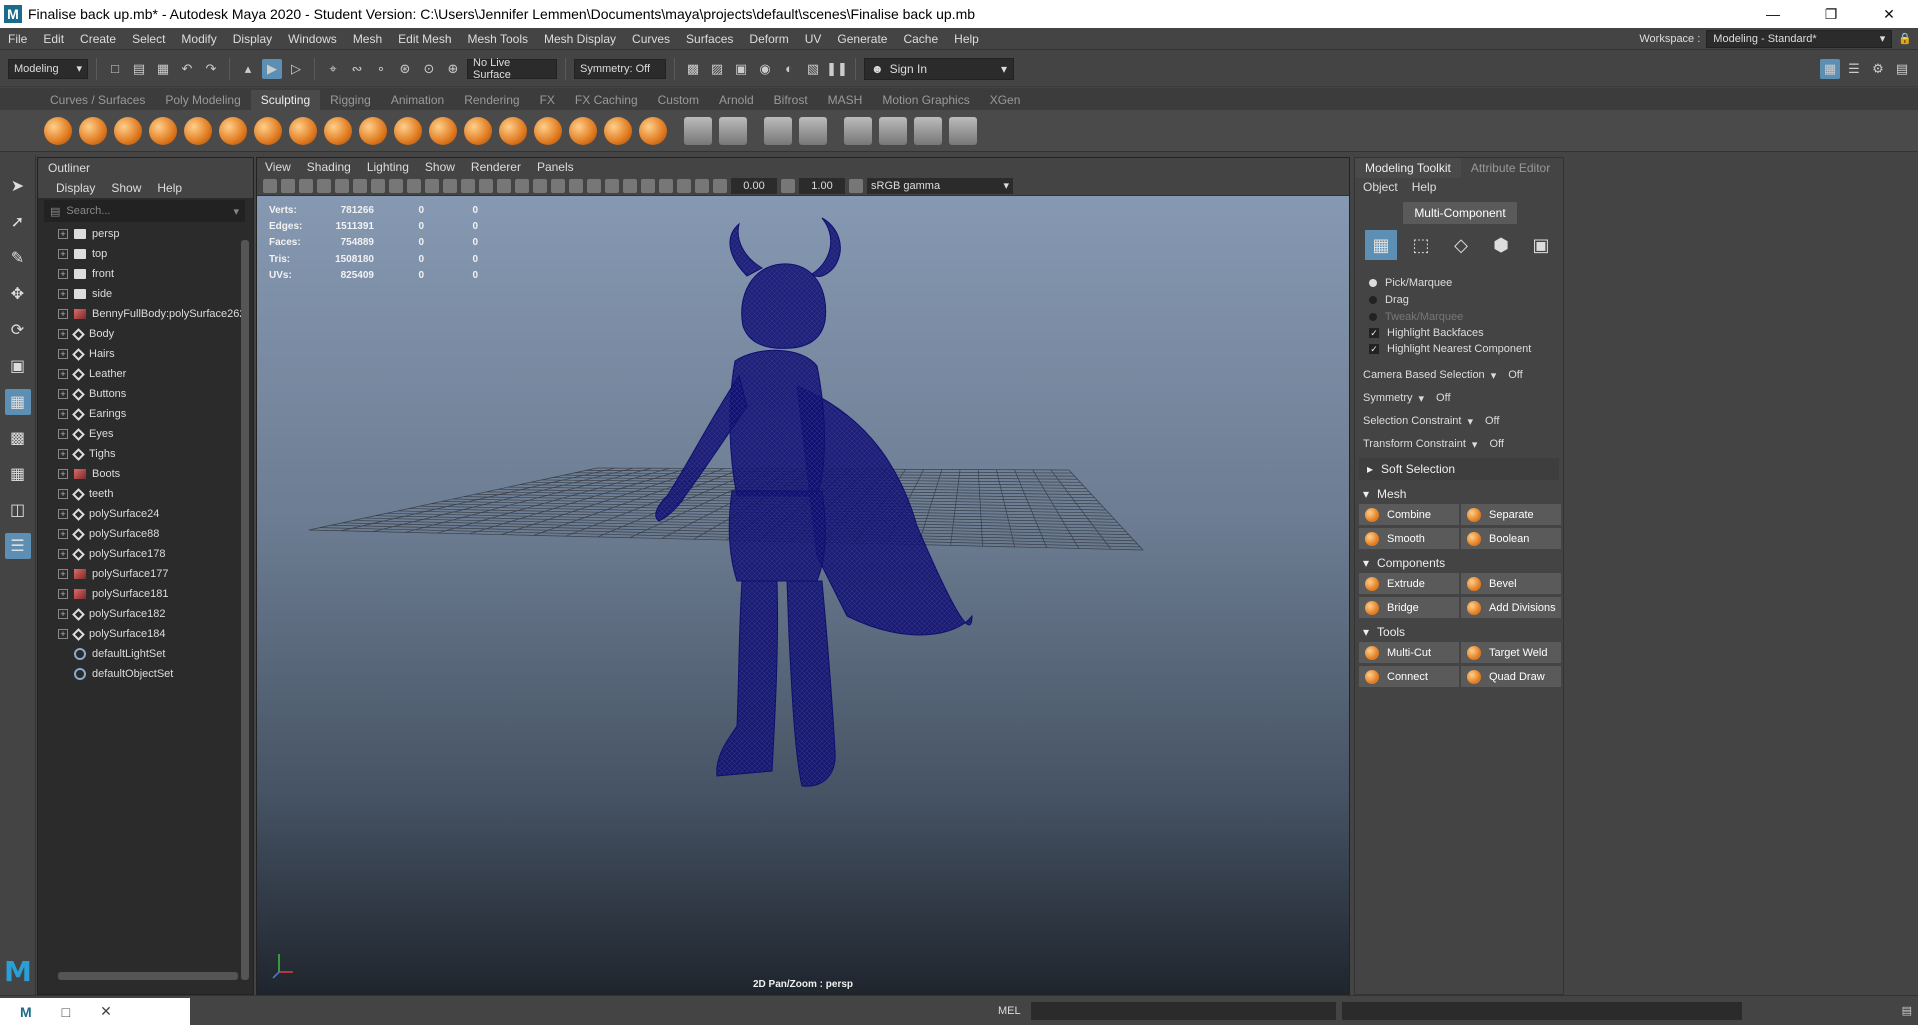  What do you see at coordinates (169, 188) in the screenshot?
I see `outliner-menu-help: Help` at bounding box center [169, 188].